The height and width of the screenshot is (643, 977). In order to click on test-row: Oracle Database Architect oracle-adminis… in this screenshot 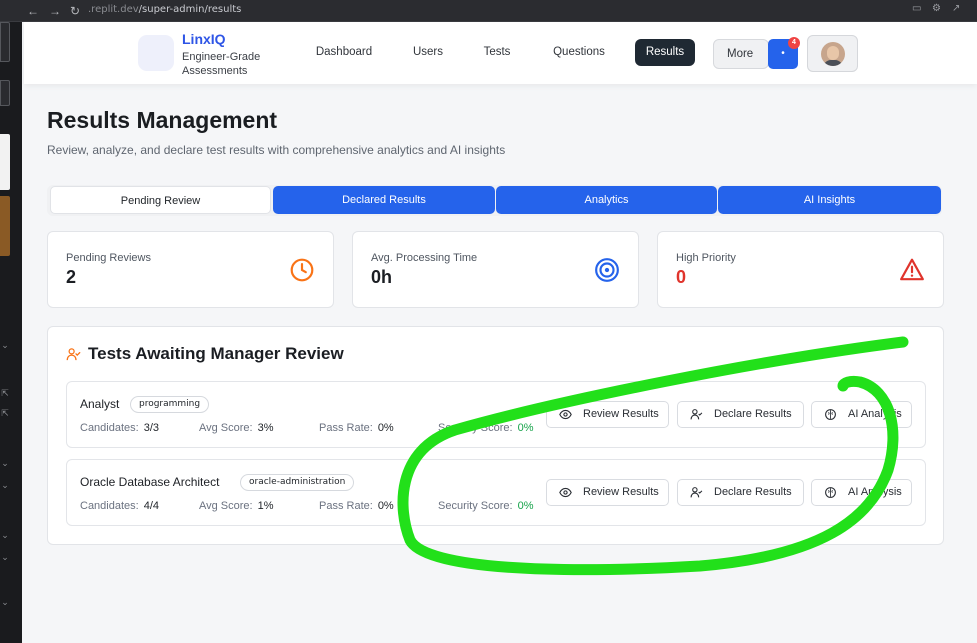, I will do `click(496, 492)`.